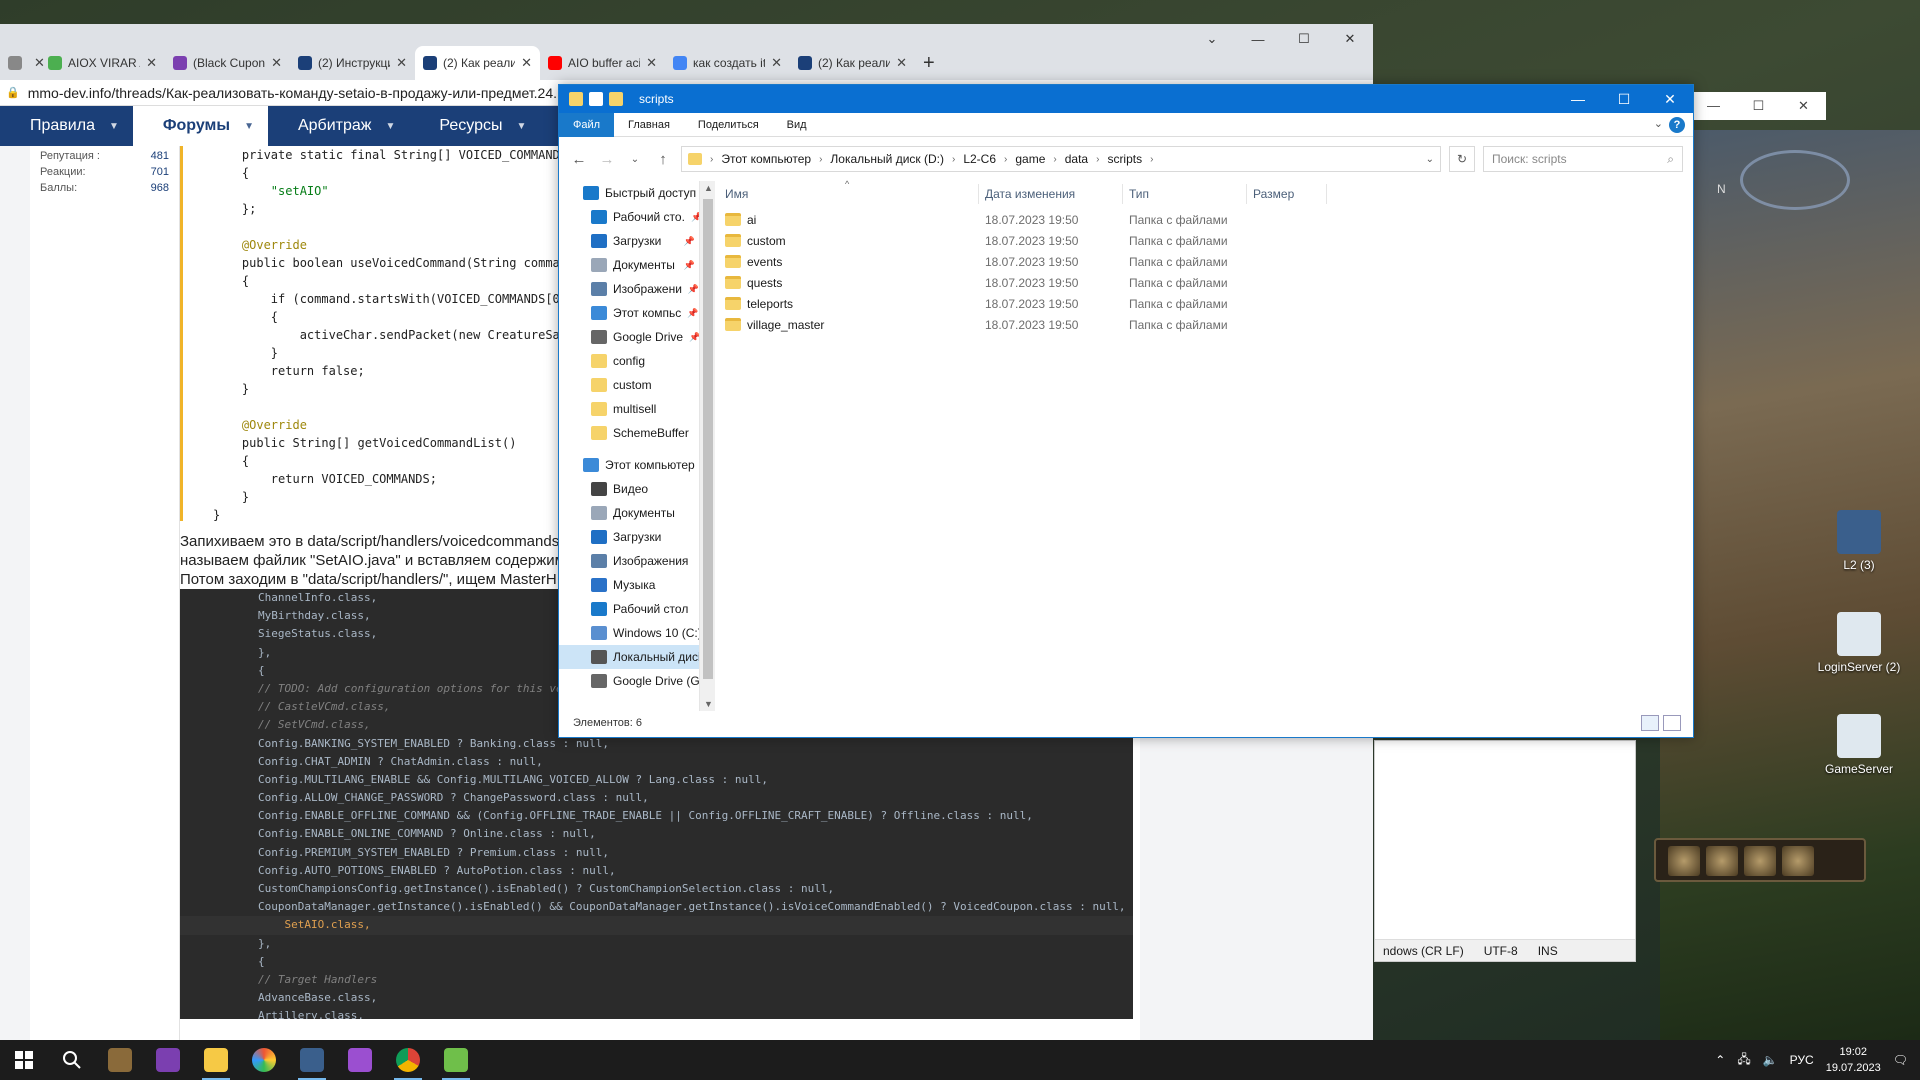  I want to click on up-arrow-icon: ↑, so click(663, 159).